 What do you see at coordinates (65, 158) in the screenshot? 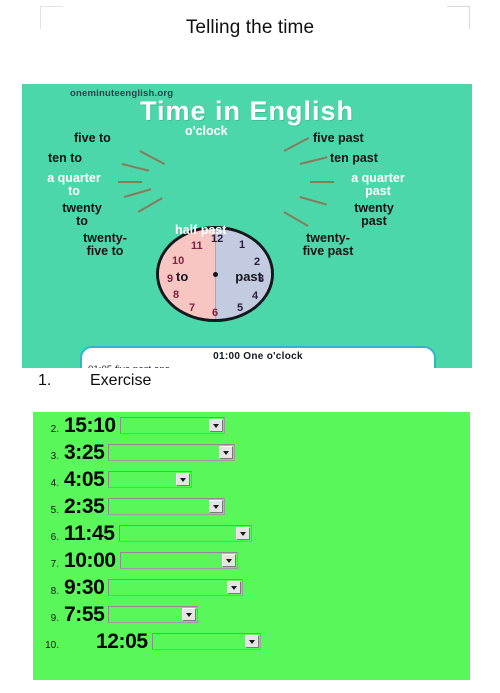
I see `label-ten-to: ten to` at bounding box center [65, 158].